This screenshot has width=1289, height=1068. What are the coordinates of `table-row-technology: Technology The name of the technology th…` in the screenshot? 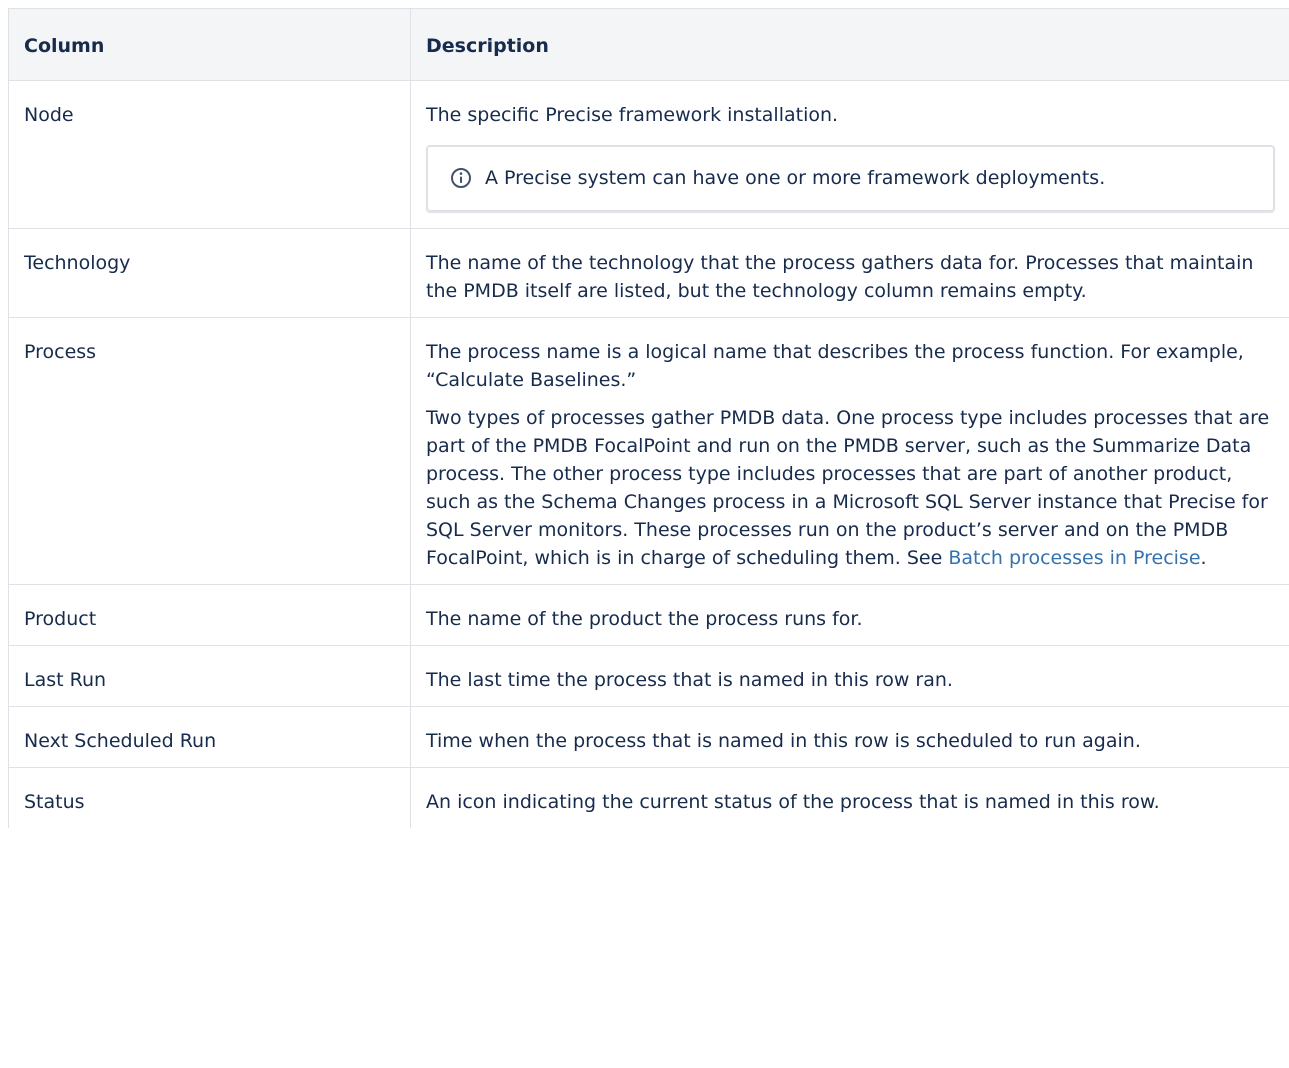 It's located at (648, 273).